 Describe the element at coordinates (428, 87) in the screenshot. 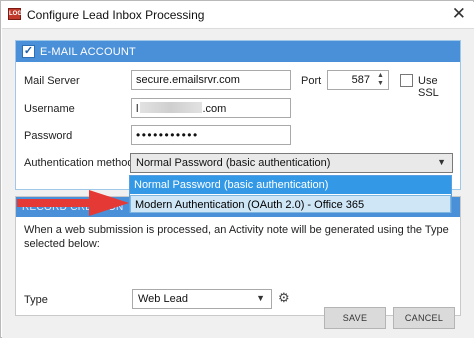

I see `use-ssl-label: Use SSL` at that location.